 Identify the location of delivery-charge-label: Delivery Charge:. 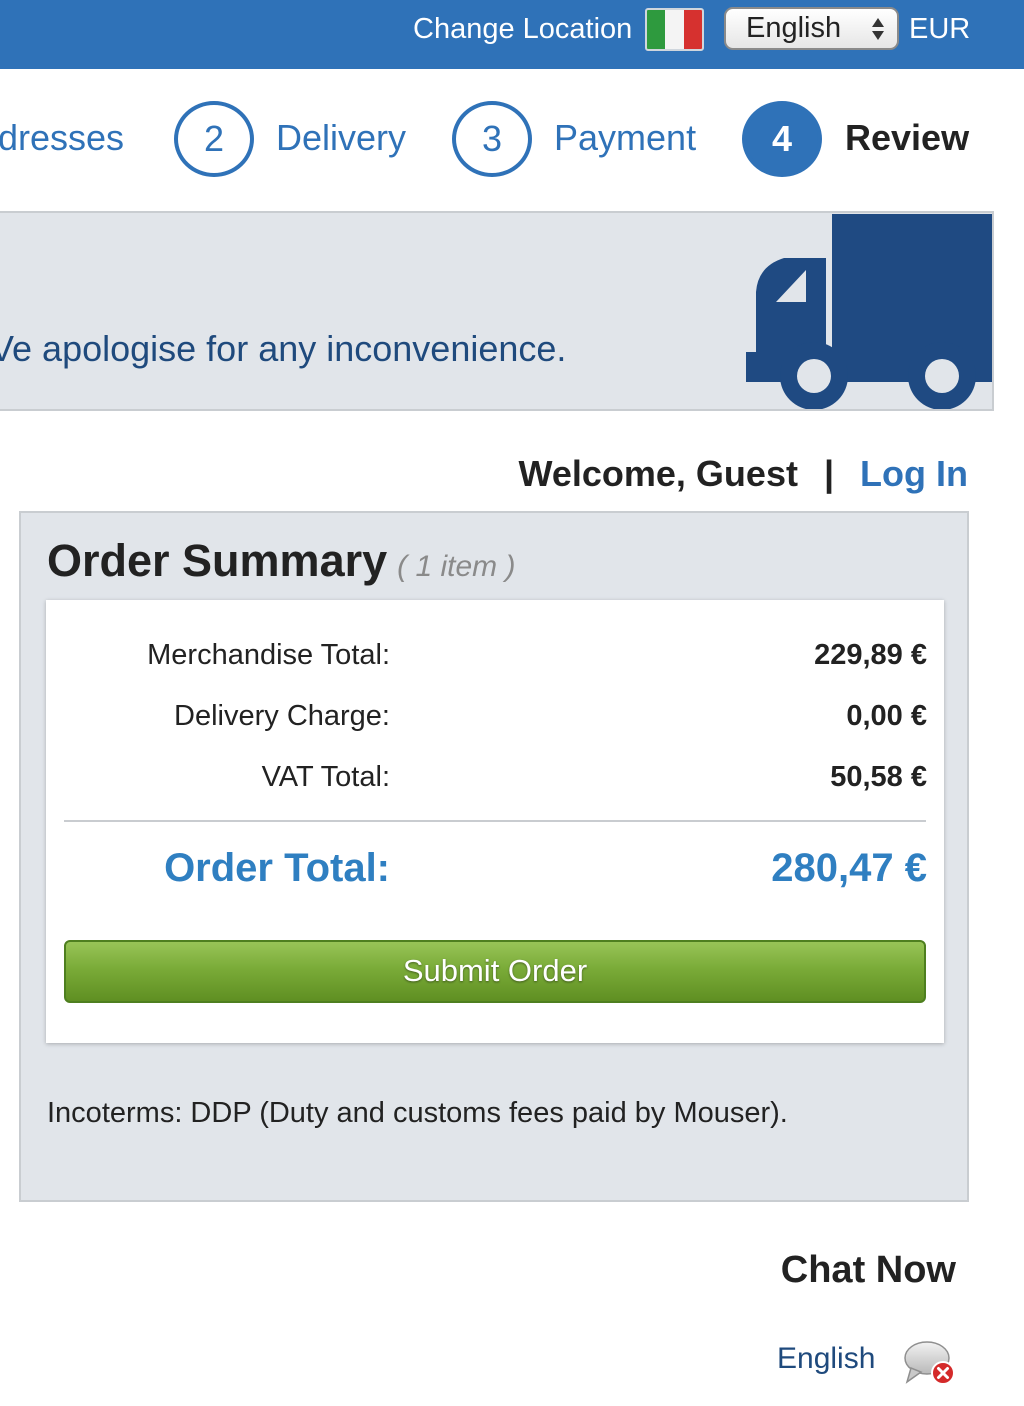
(282, 716).